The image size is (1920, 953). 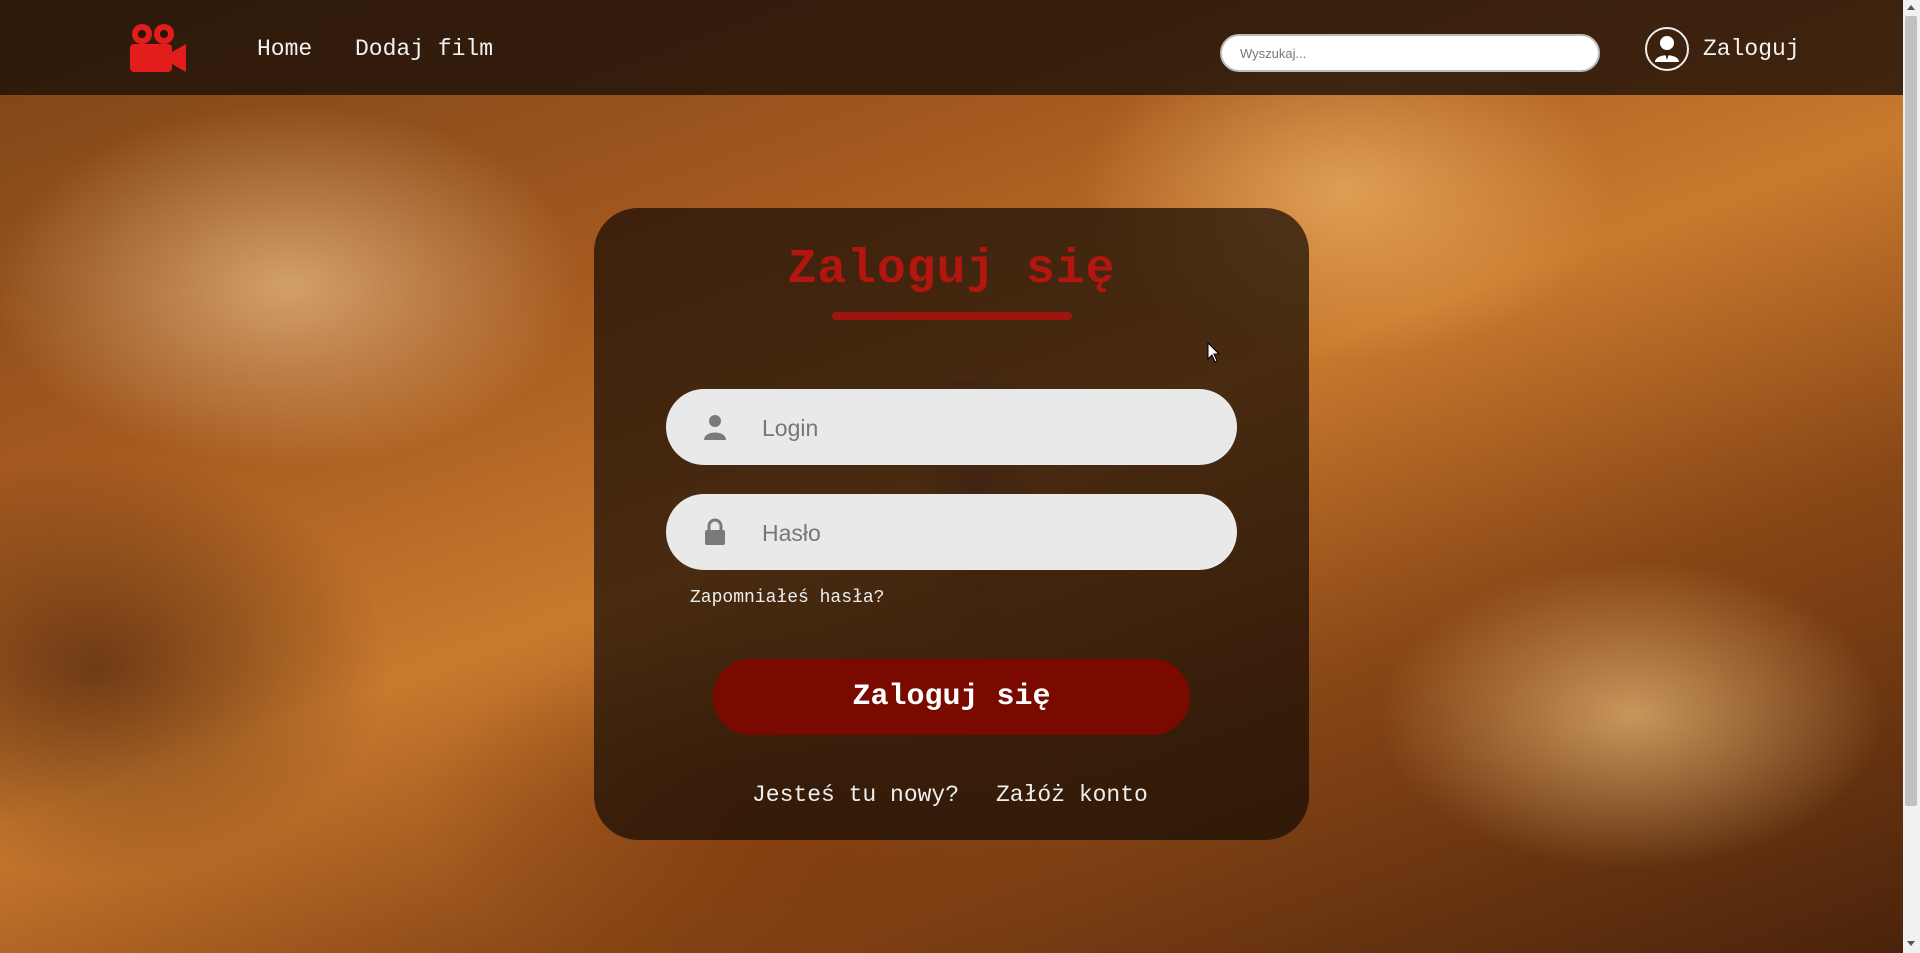 What do you see at coordinates (1911, 943) in the screenshot?
I see `scroll-down-arrow-icon` at bounding box center [1911, 943].